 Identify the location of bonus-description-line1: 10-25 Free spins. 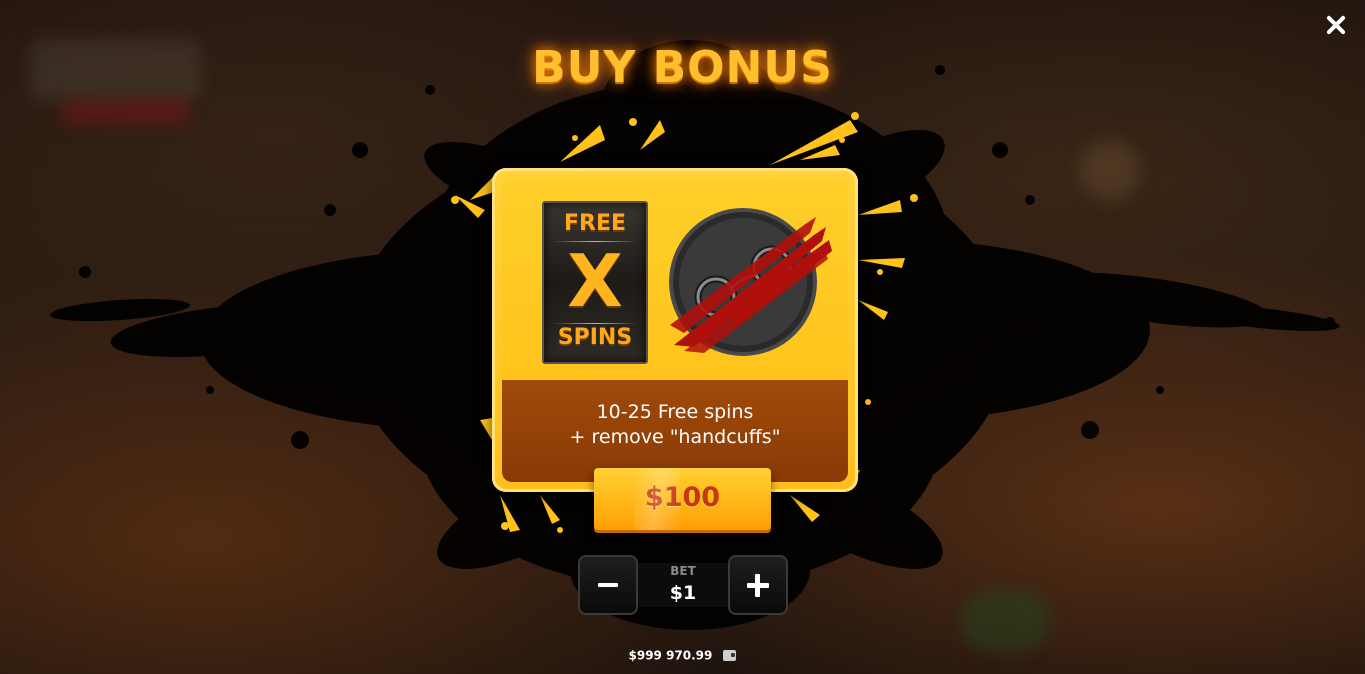
(675, 412).